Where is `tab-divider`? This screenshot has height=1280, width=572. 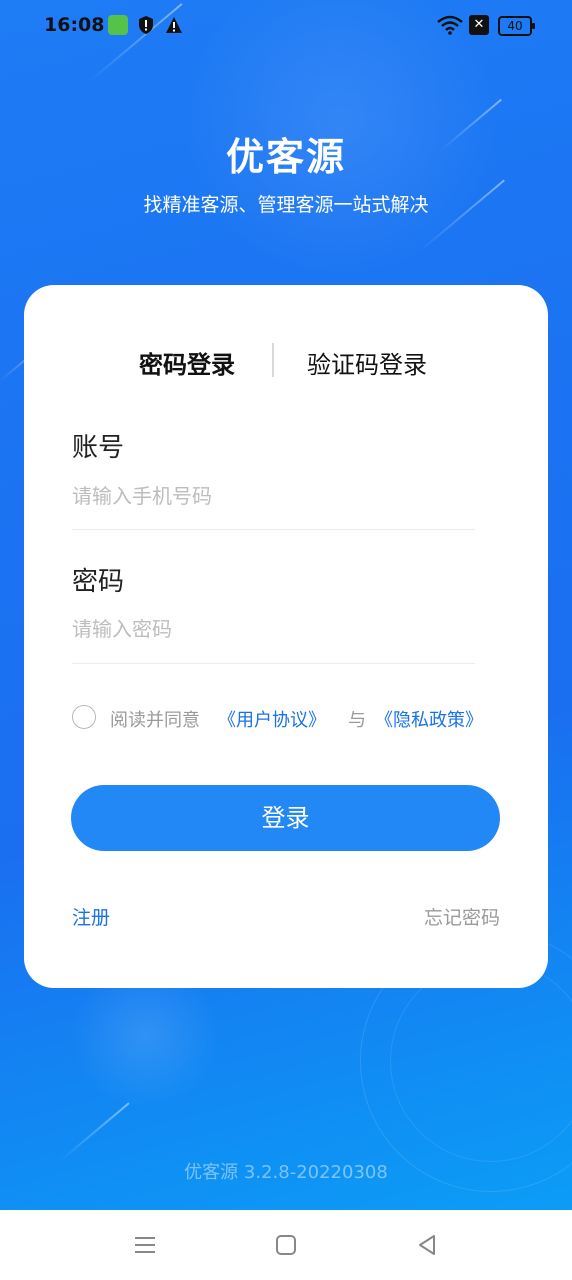
tab-divider is located at coordinates (273, 360).